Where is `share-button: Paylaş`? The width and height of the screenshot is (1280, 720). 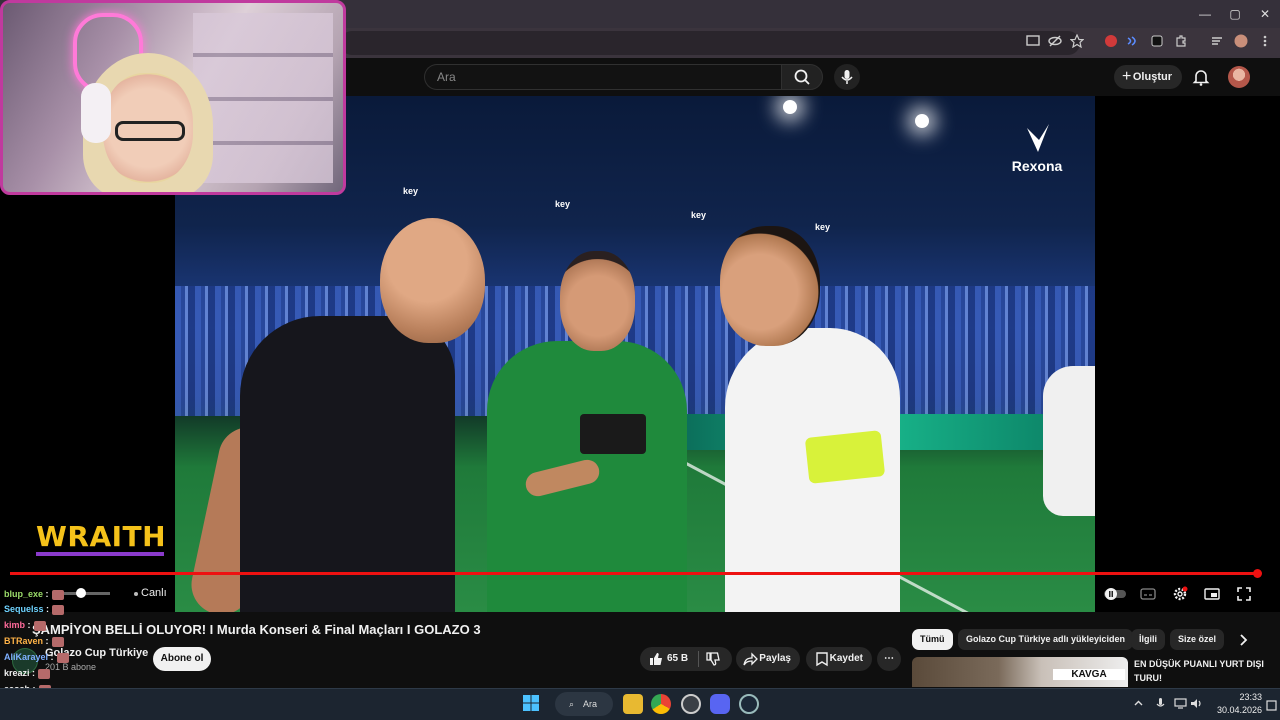
share-button: Paylaş is located at coordinates (768, 659).